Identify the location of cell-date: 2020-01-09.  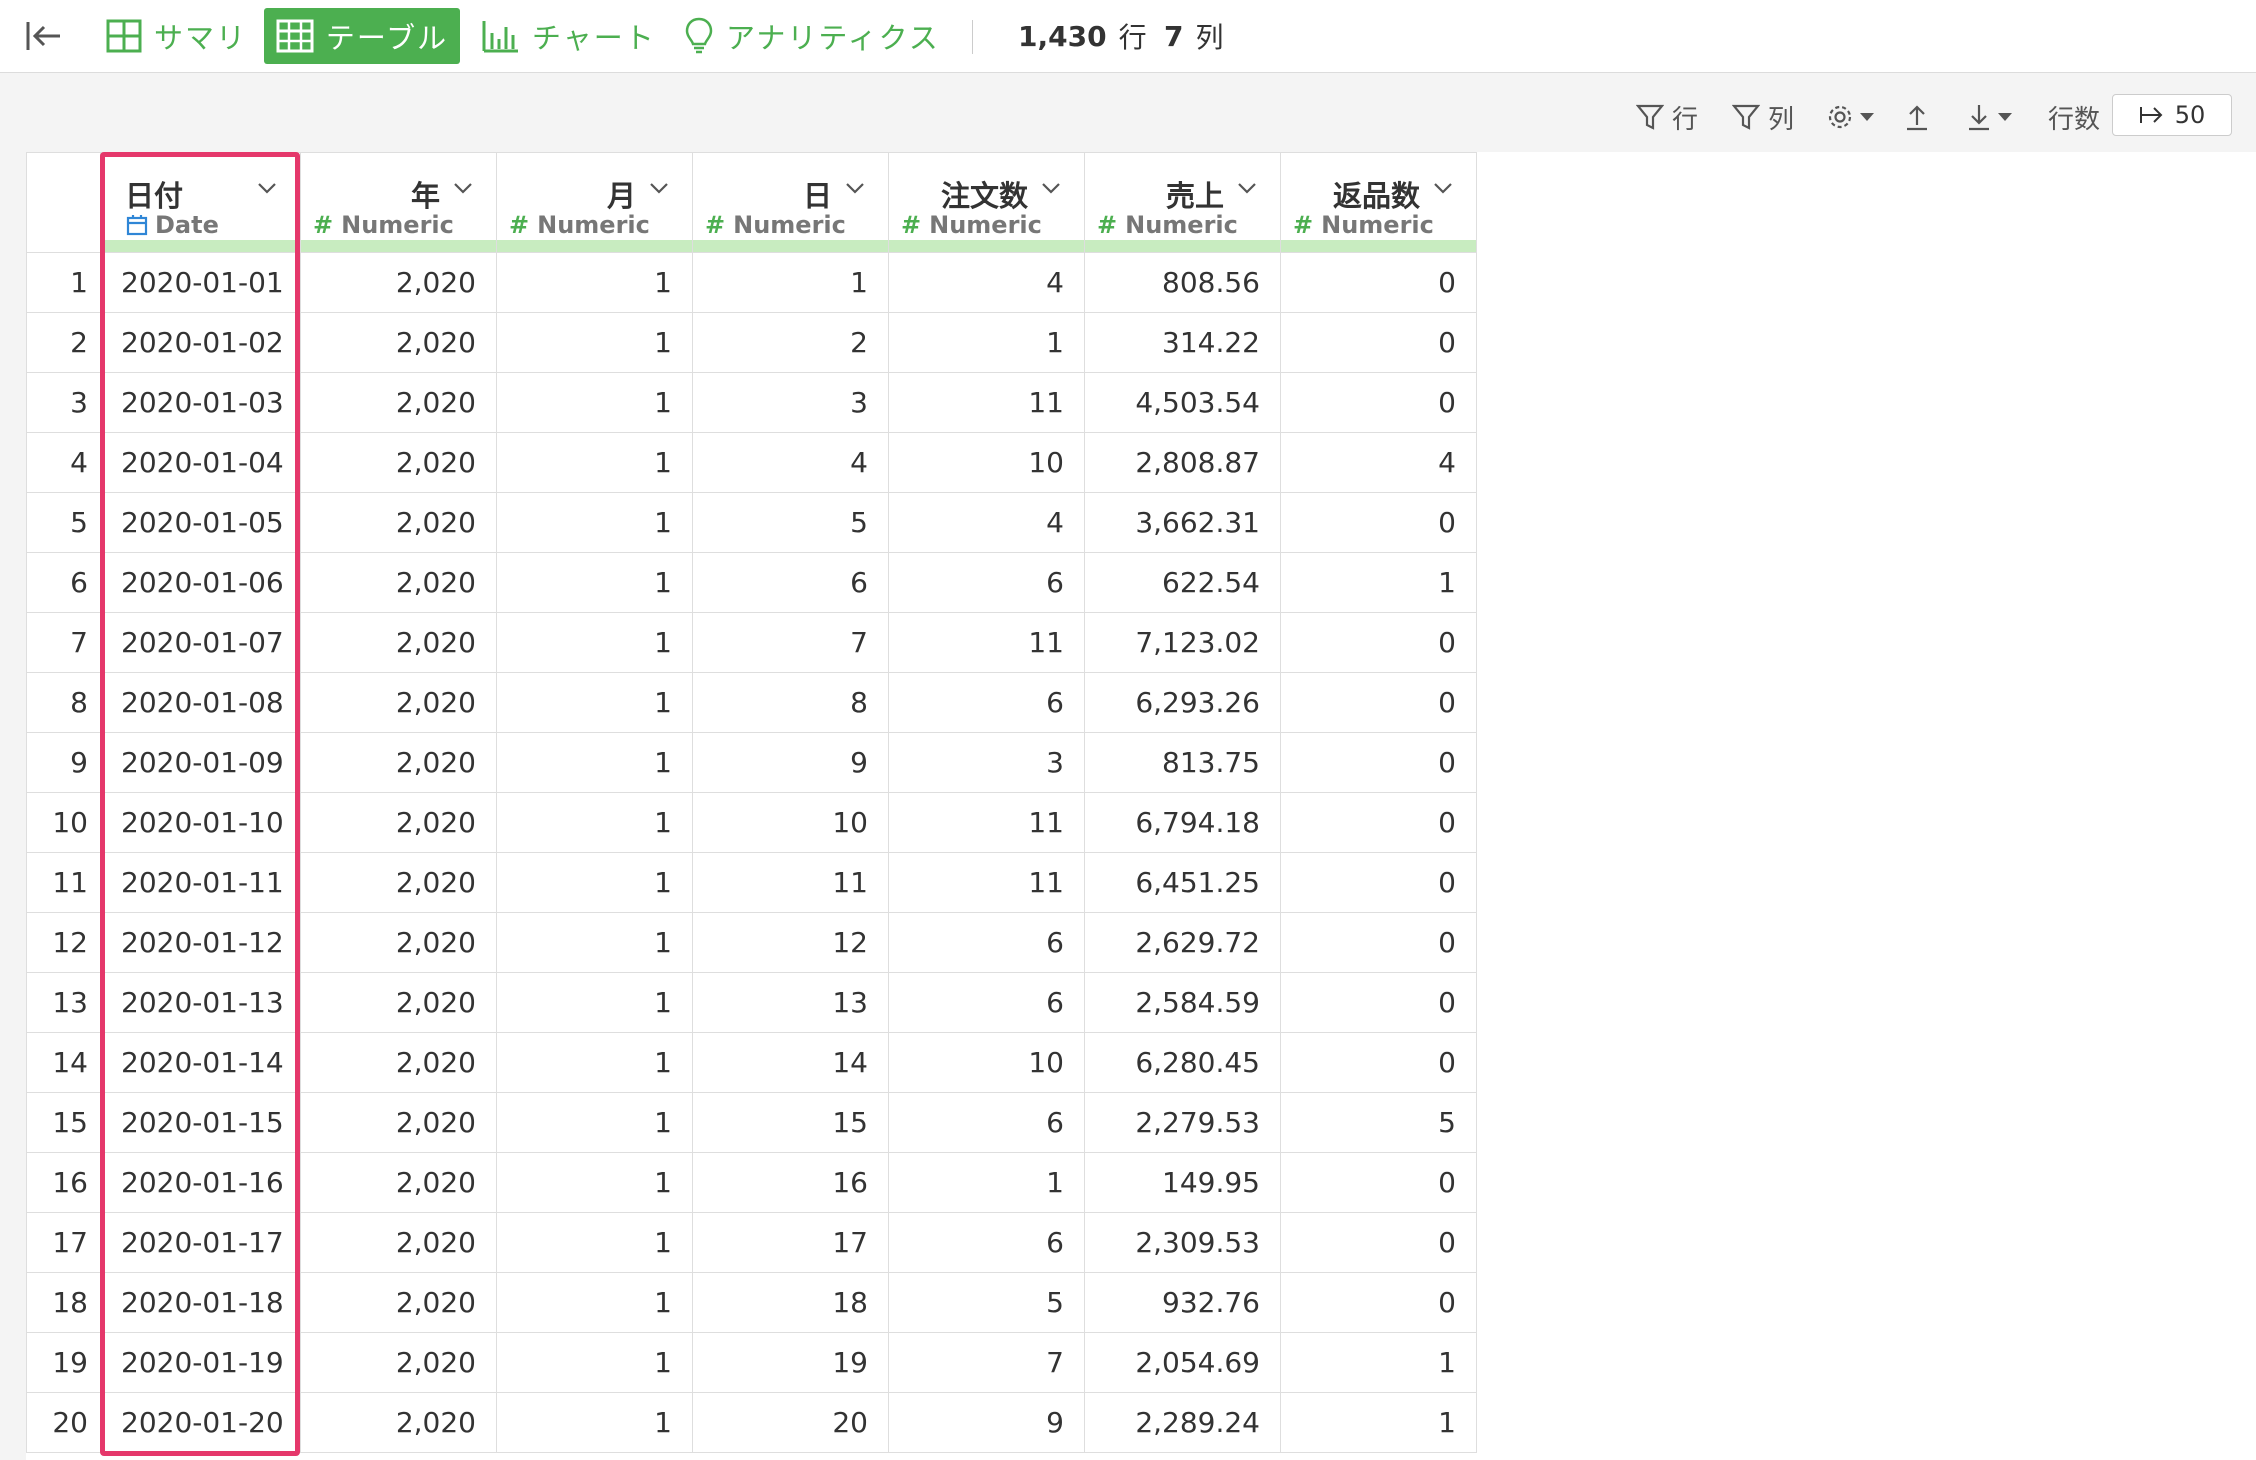
(200, 762).